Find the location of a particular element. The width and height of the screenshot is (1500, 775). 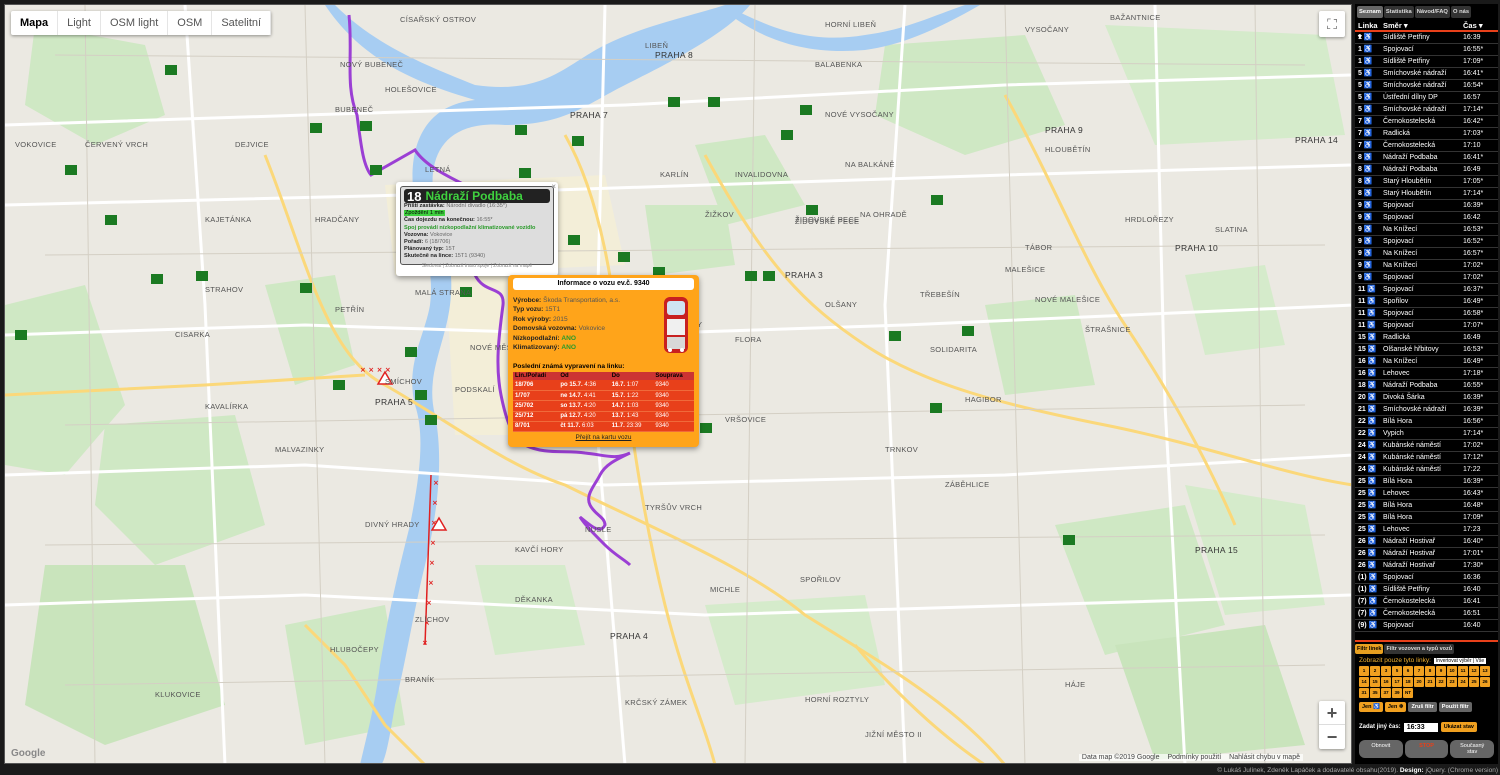

line-chip: 18 is located at coordinates (1408, 682).